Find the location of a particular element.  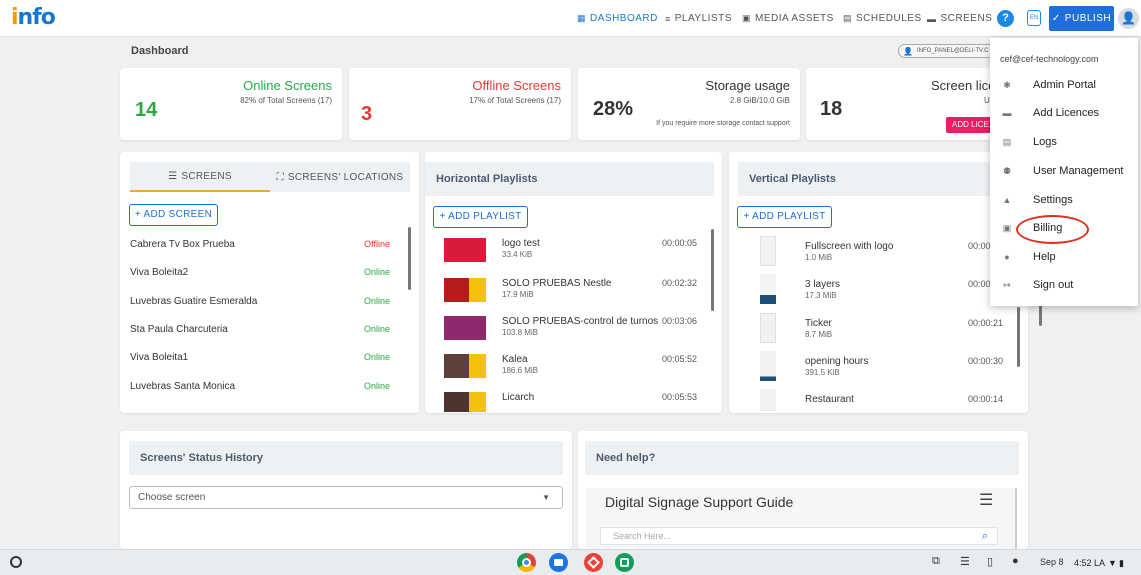

guide-scrollbar is located at coordinates (1016, 518).